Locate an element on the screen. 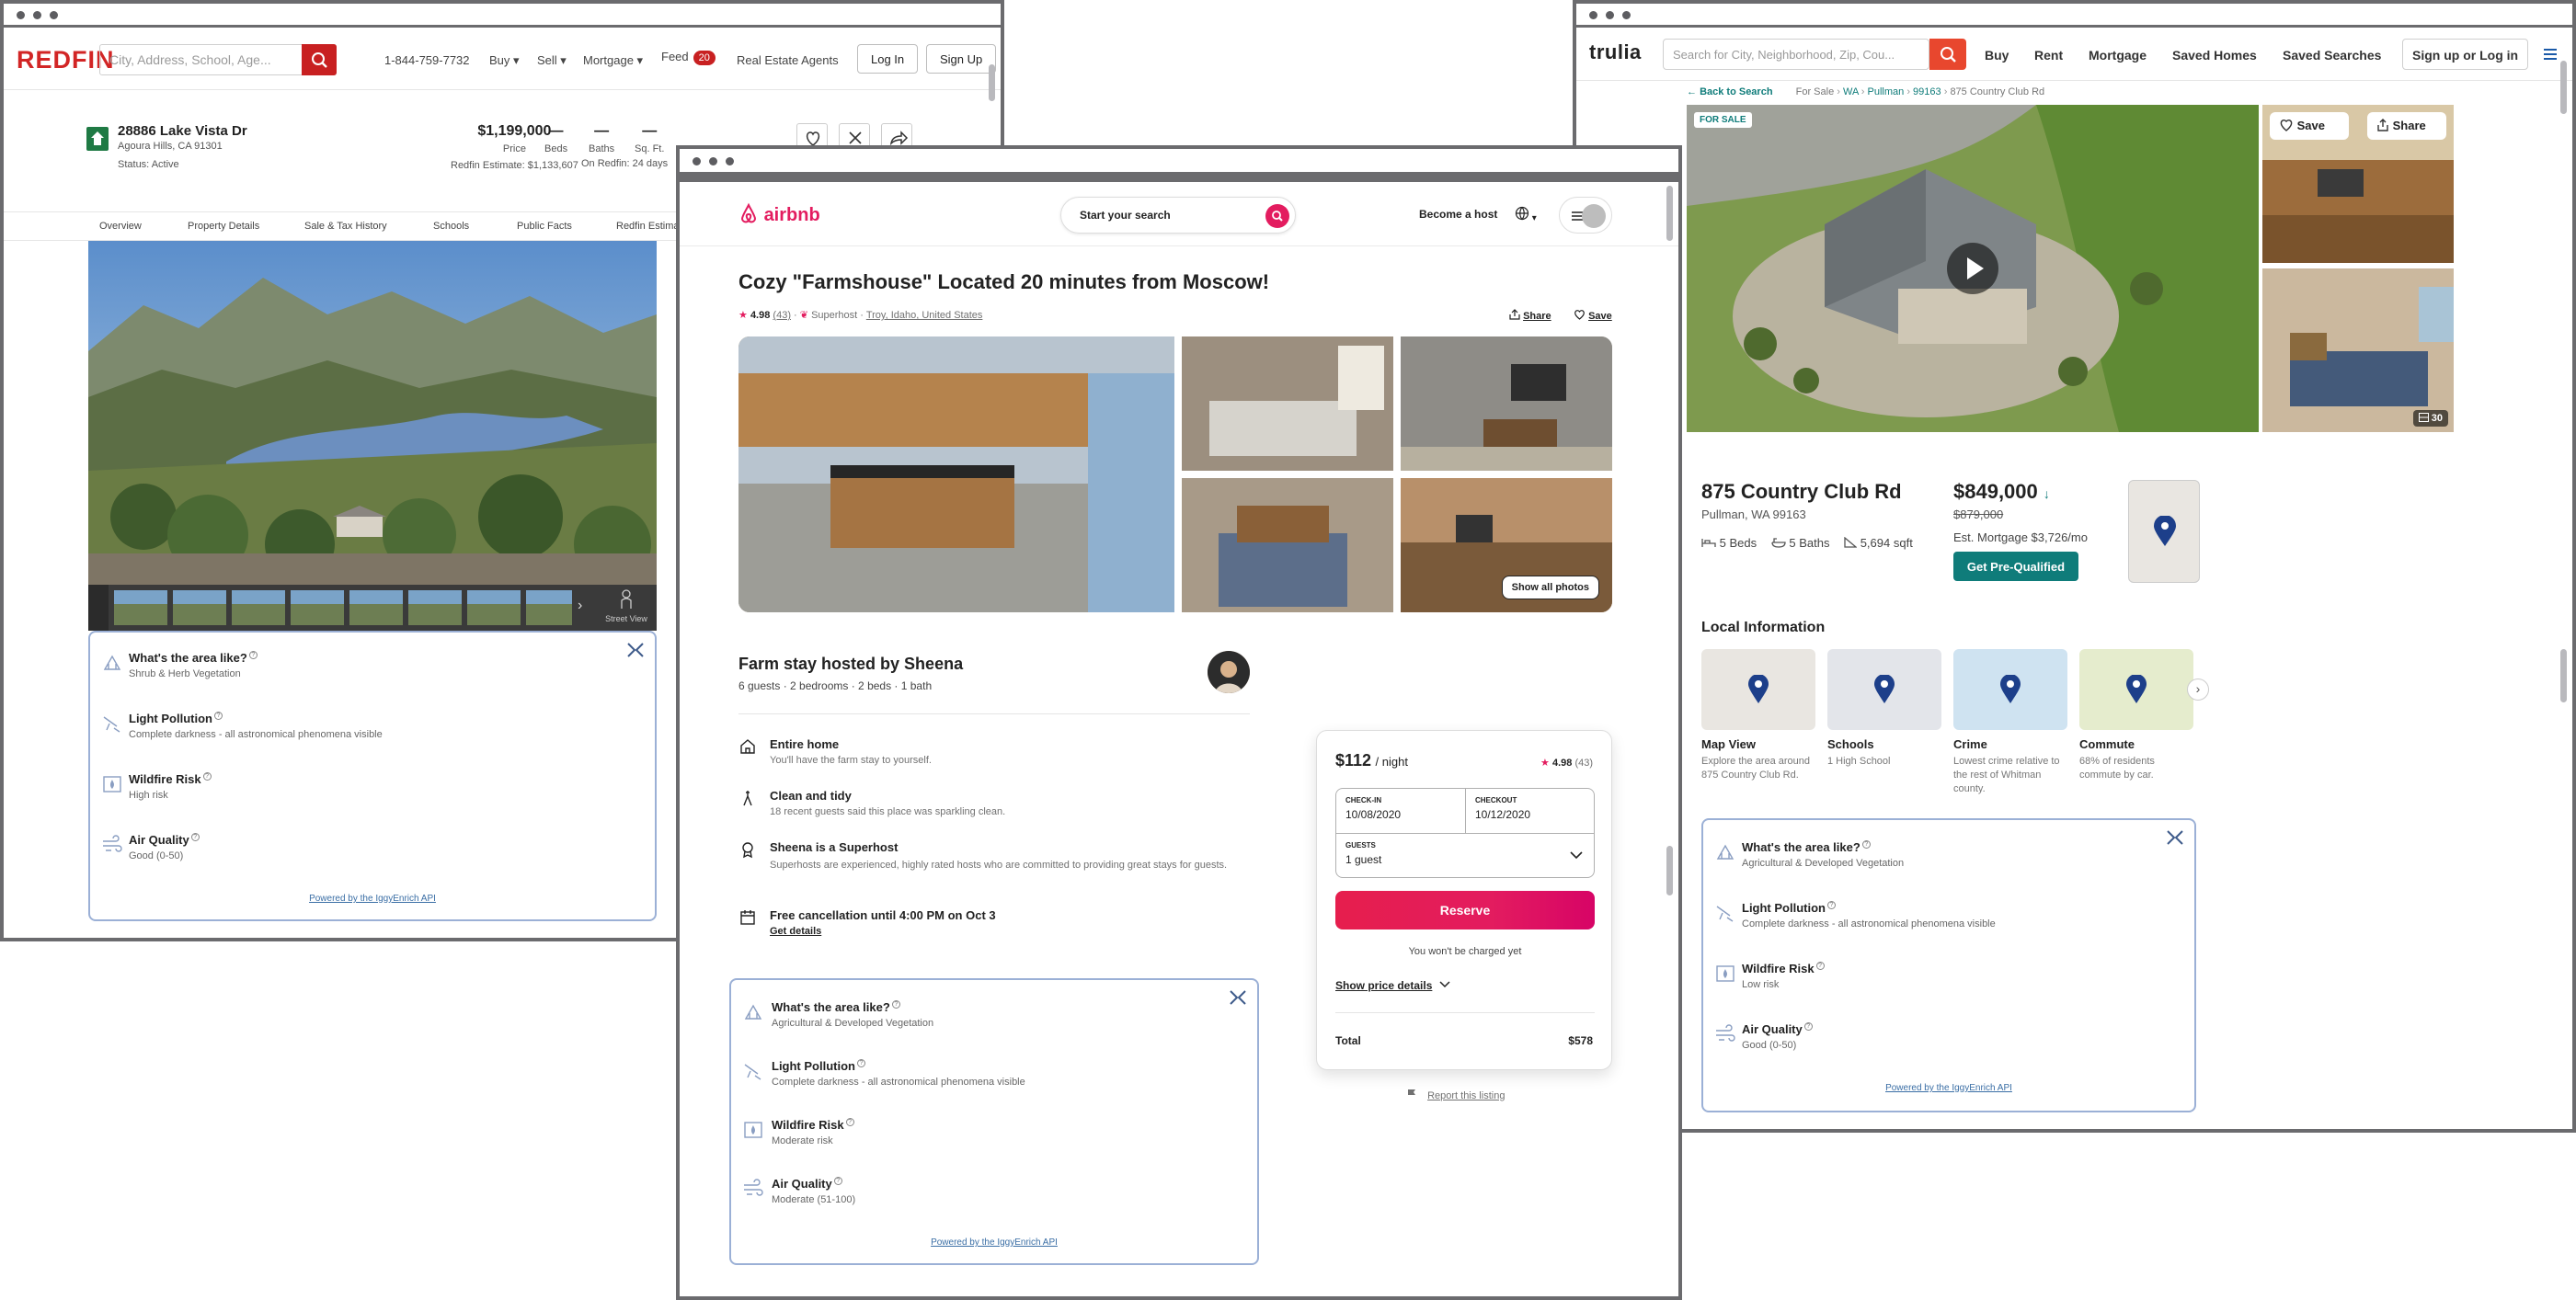 The image size is (2576, 1300). profile-menu-button is located at coordinates (1586, 215).